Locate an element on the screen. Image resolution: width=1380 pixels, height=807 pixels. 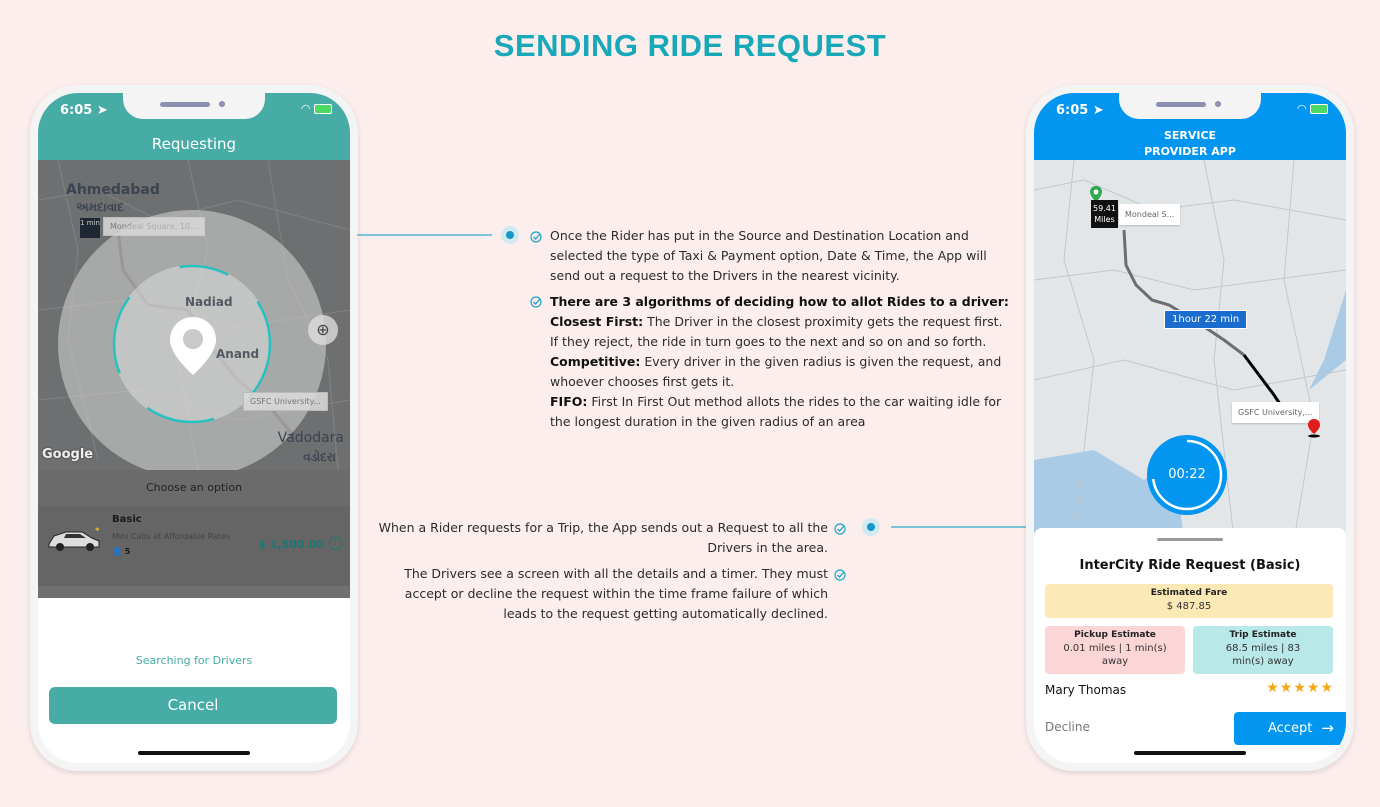
fare-value: $ 487.85 is located at coordinates (1189, 606).